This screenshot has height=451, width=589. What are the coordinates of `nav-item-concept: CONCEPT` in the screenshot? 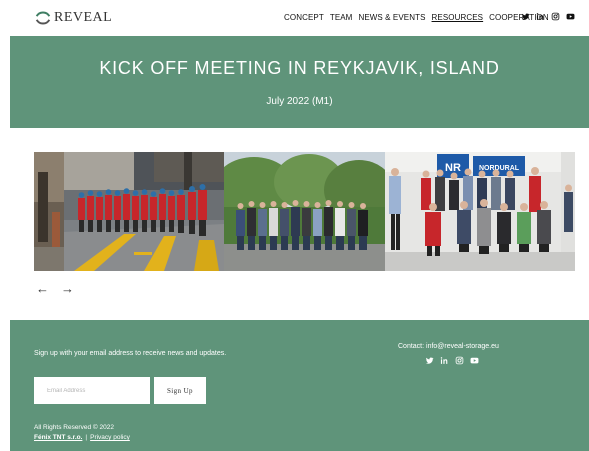 It's located at (304, 17).